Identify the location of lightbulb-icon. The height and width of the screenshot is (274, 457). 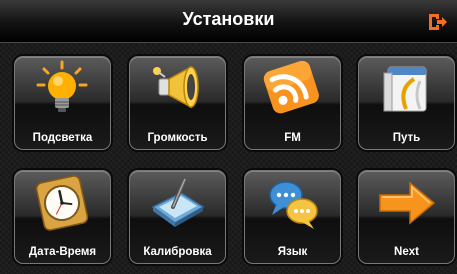
(62, 89).